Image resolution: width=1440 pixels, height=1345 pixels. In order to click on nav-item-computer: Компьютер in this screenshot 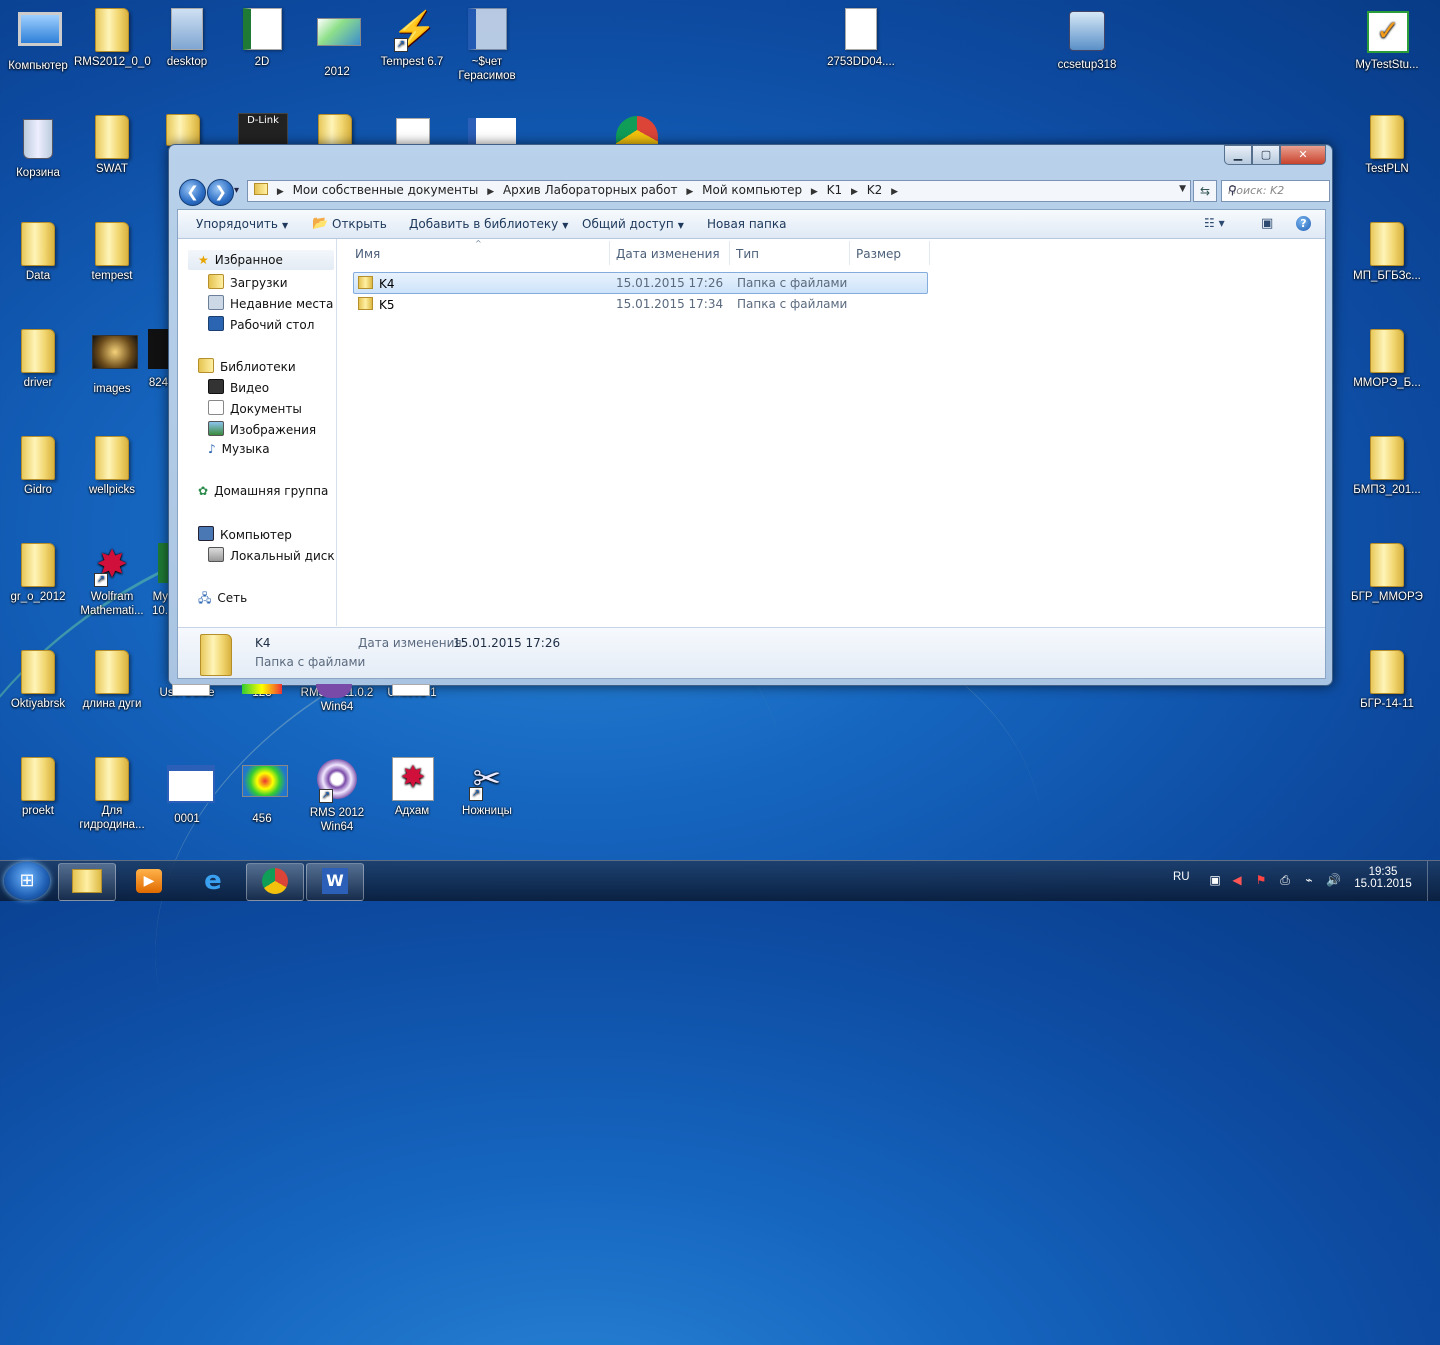, I will do `click(245, 534)`.